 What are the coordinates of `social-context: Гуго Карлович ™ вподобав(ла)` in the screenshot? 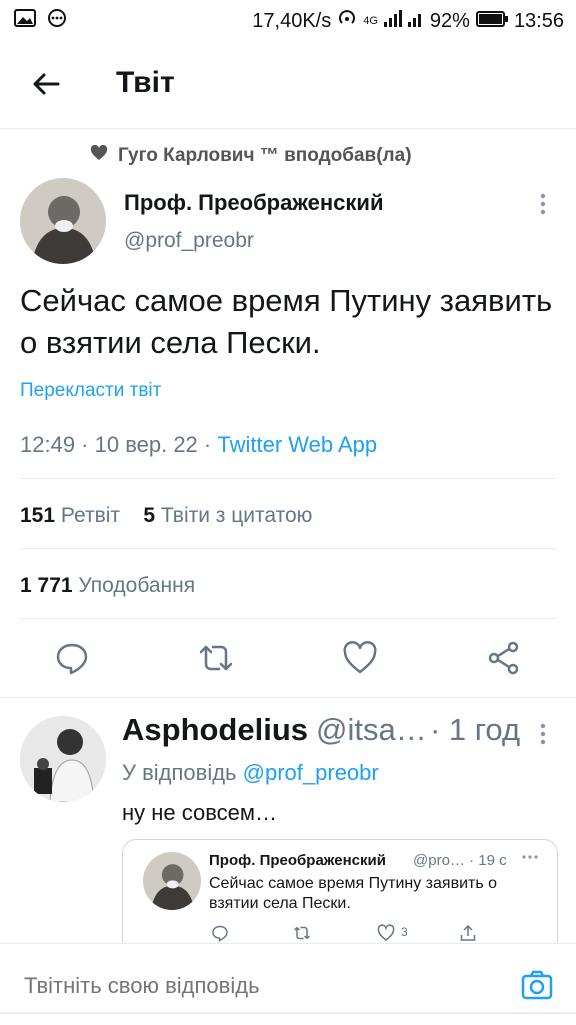 It's located at (251, 155).